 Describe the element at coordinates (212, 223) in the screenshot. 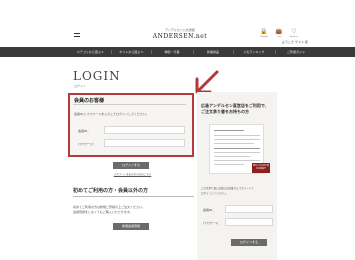

I see `store-password-label: パスワード：` at that location.